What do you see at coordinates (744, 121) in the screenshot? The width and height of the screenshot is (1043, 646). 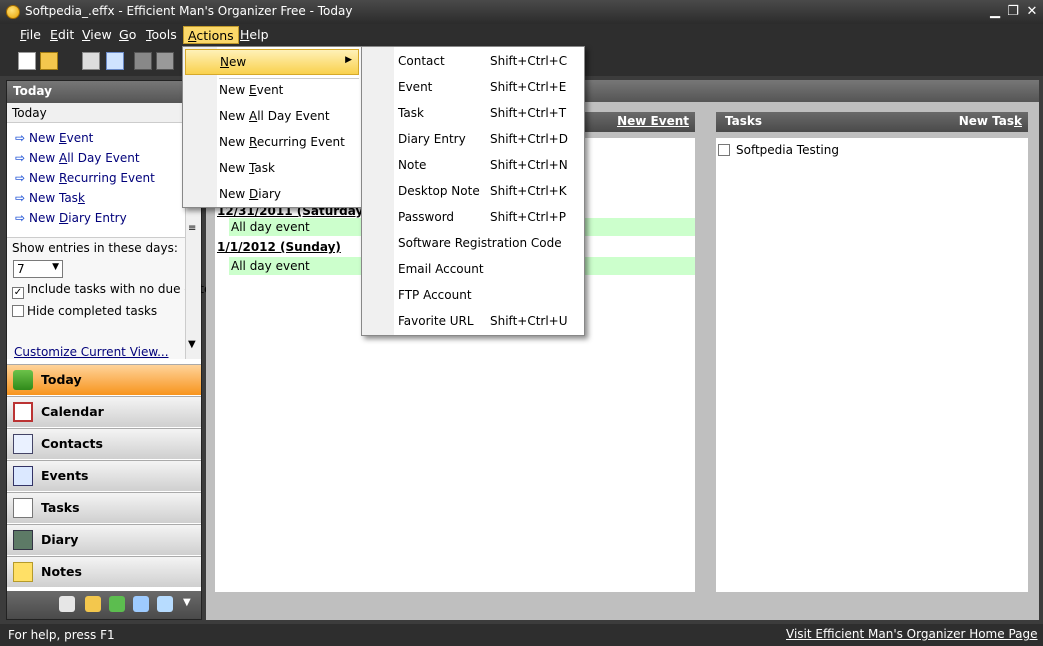 I see `tasks-title: Tasks` at bounding box center [744, 121].